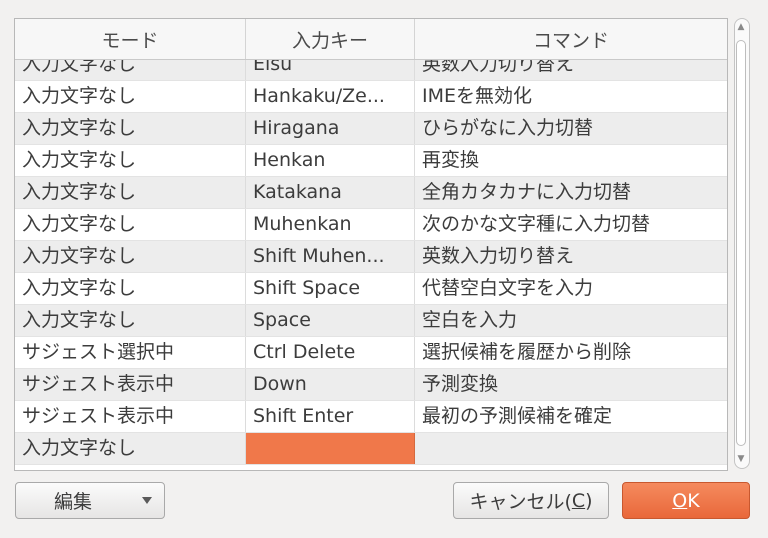 The height and width of the screenshot is (538, 768). Describe the element at coordinates (330, 352) in the screenshot. I see `cell-input-key: Ctrl Delete` at that location.